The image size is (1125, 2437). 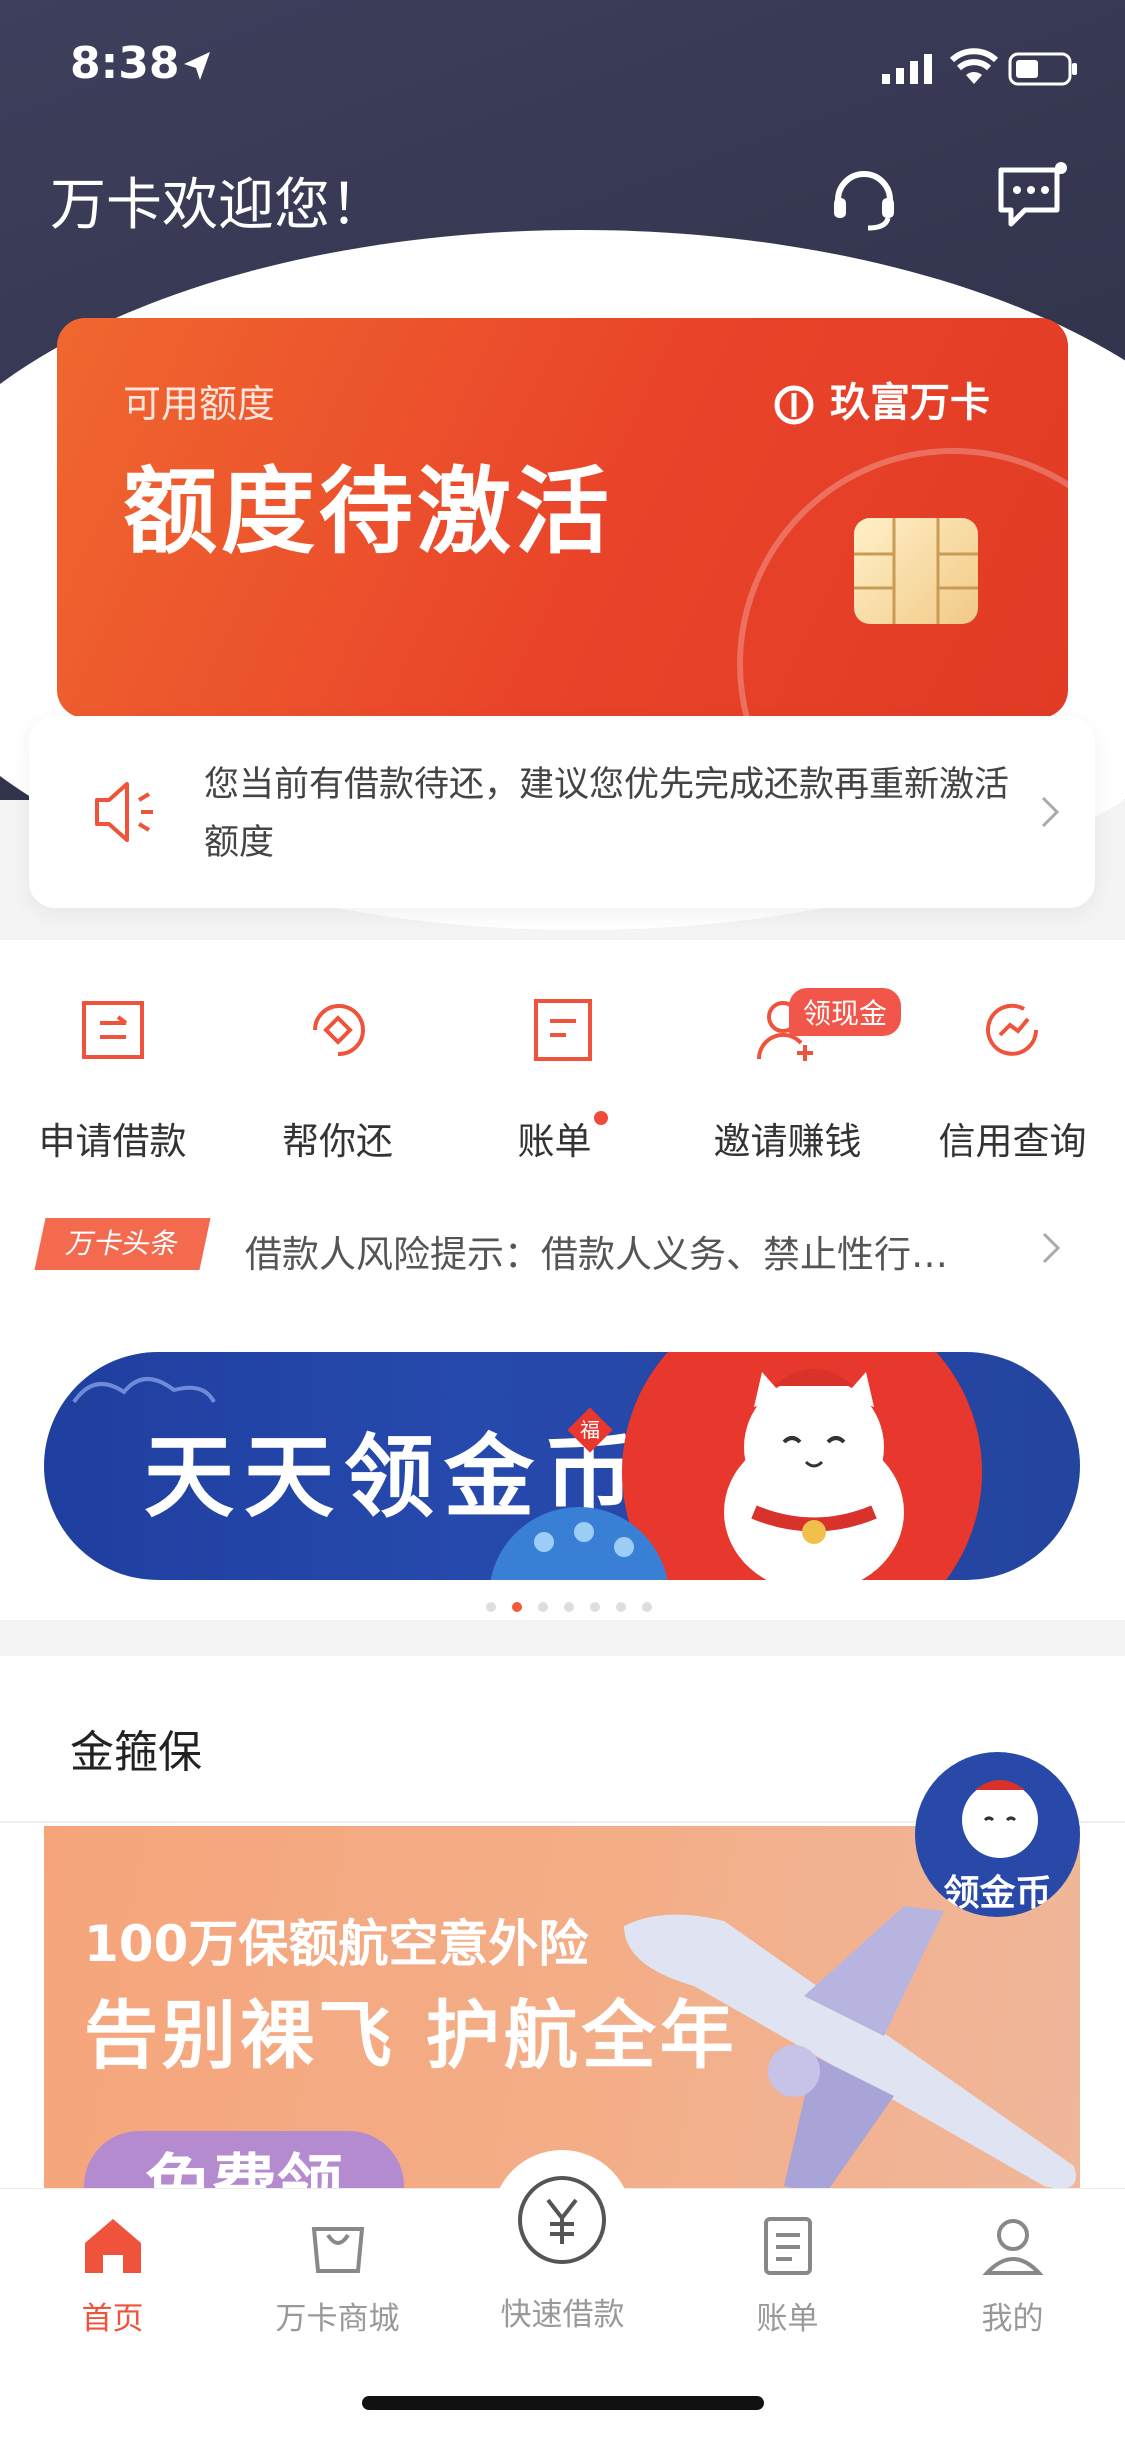 What do you see at coordinates (337, 2319) in the screenshot?
I see `tab-label: 万卡商城` at bounding box center [337, 2319].